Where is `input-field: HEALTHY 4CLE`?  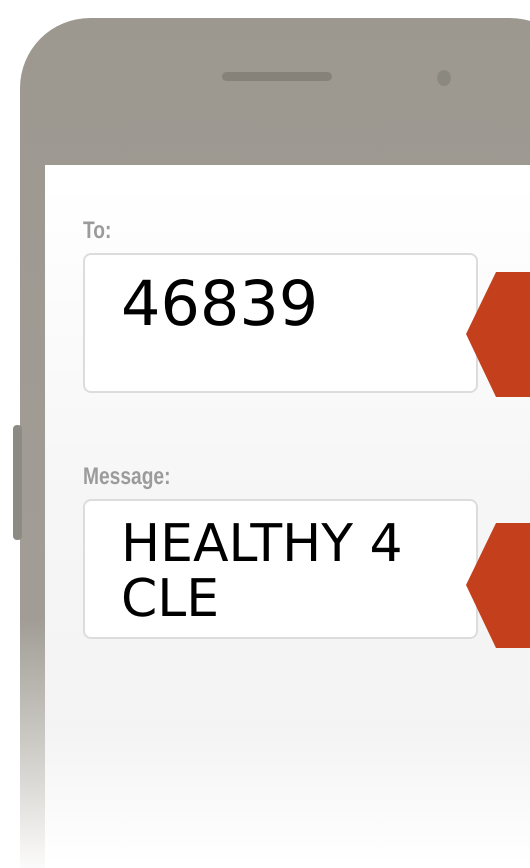
input-field: HEALTHY 4CLE is located at coordinates (280, 569).